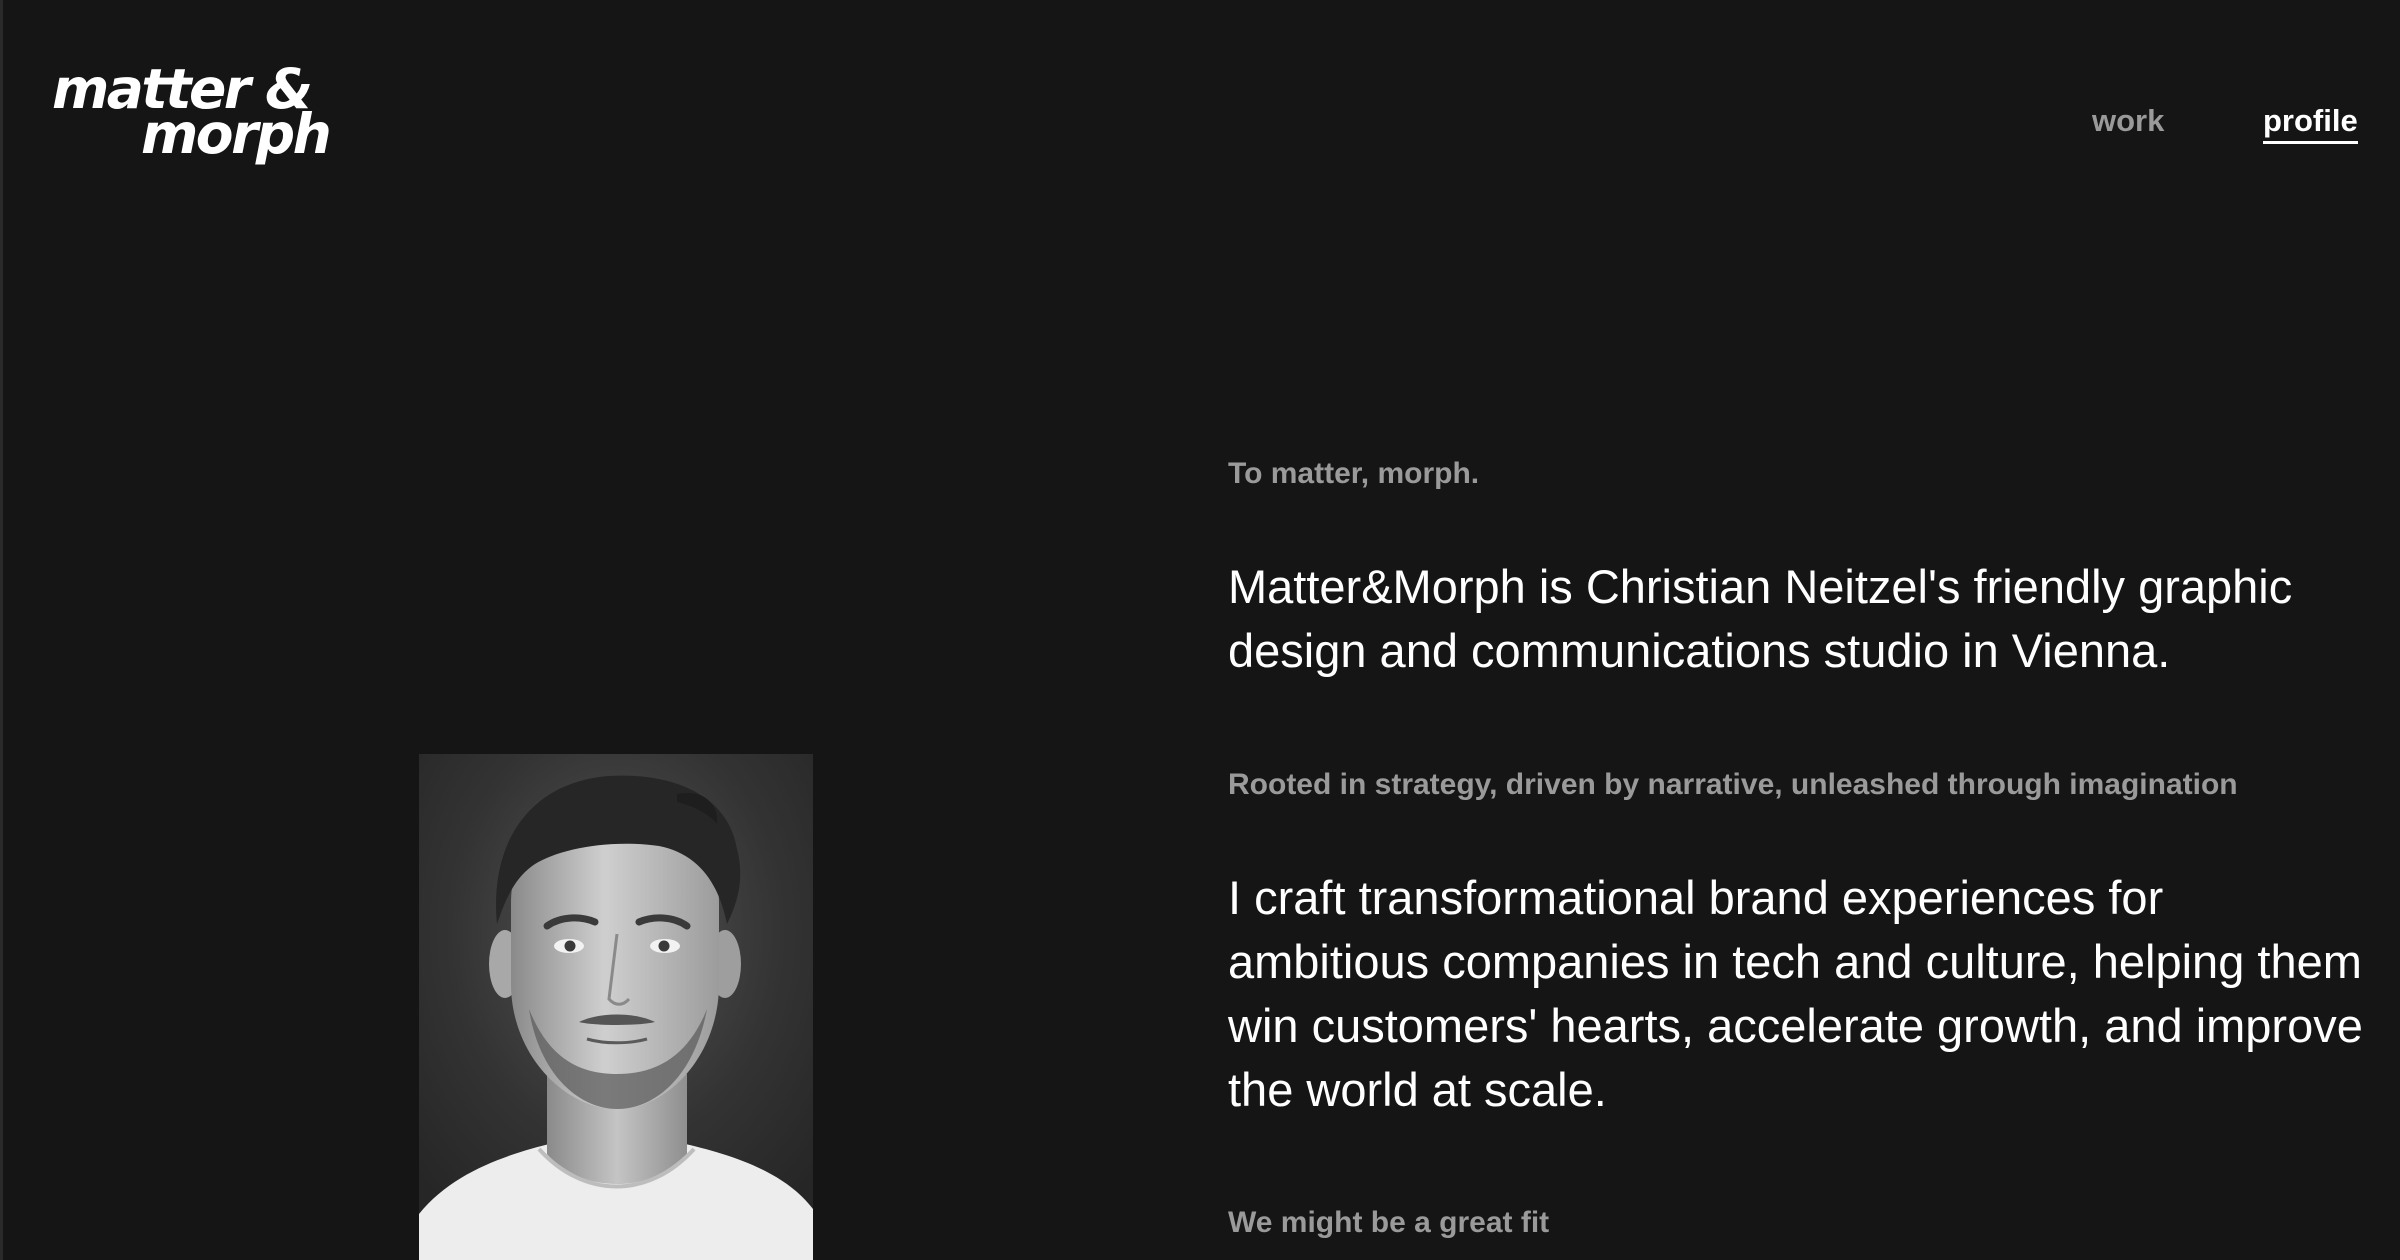 The width and height of the screenshot is (2400, 1260). I want to click on nav-link-work: work, so click(2128, 121).